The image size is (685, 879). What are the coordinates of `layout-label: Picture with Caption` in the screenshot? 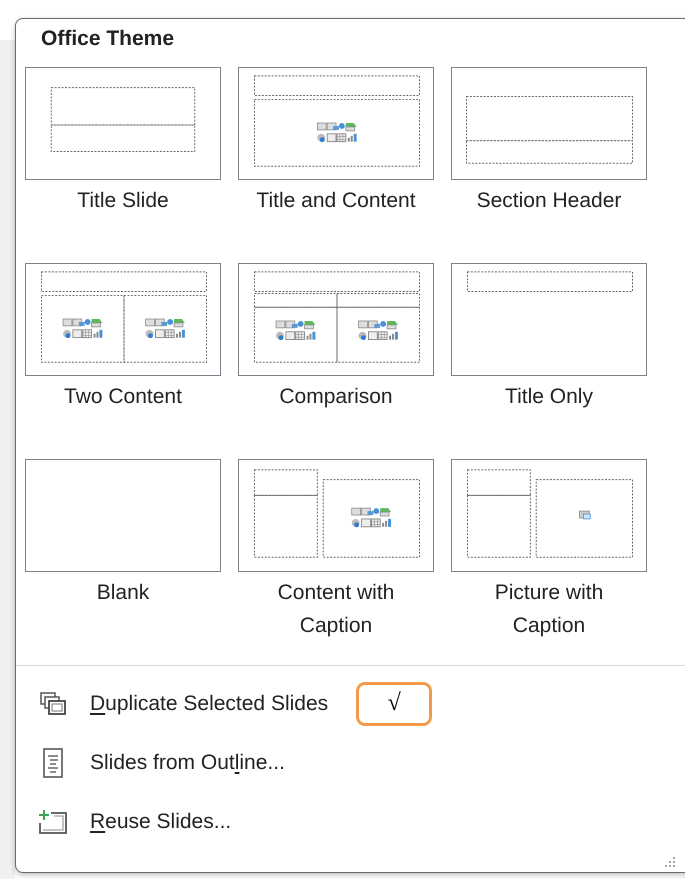 It's located at (549, 609).